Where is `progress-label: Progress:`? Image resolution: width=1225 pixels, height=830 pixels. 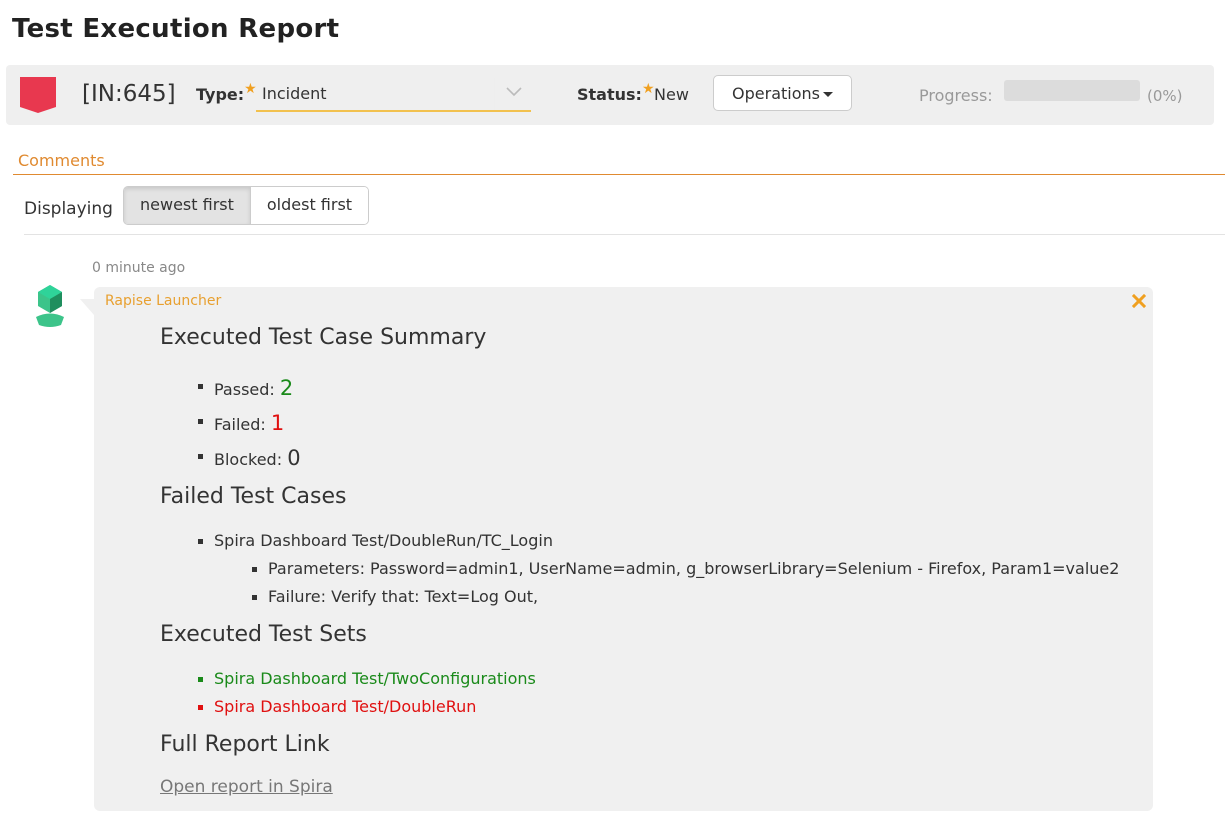
progress-label: Progress: is located at coordinates (956, 95).